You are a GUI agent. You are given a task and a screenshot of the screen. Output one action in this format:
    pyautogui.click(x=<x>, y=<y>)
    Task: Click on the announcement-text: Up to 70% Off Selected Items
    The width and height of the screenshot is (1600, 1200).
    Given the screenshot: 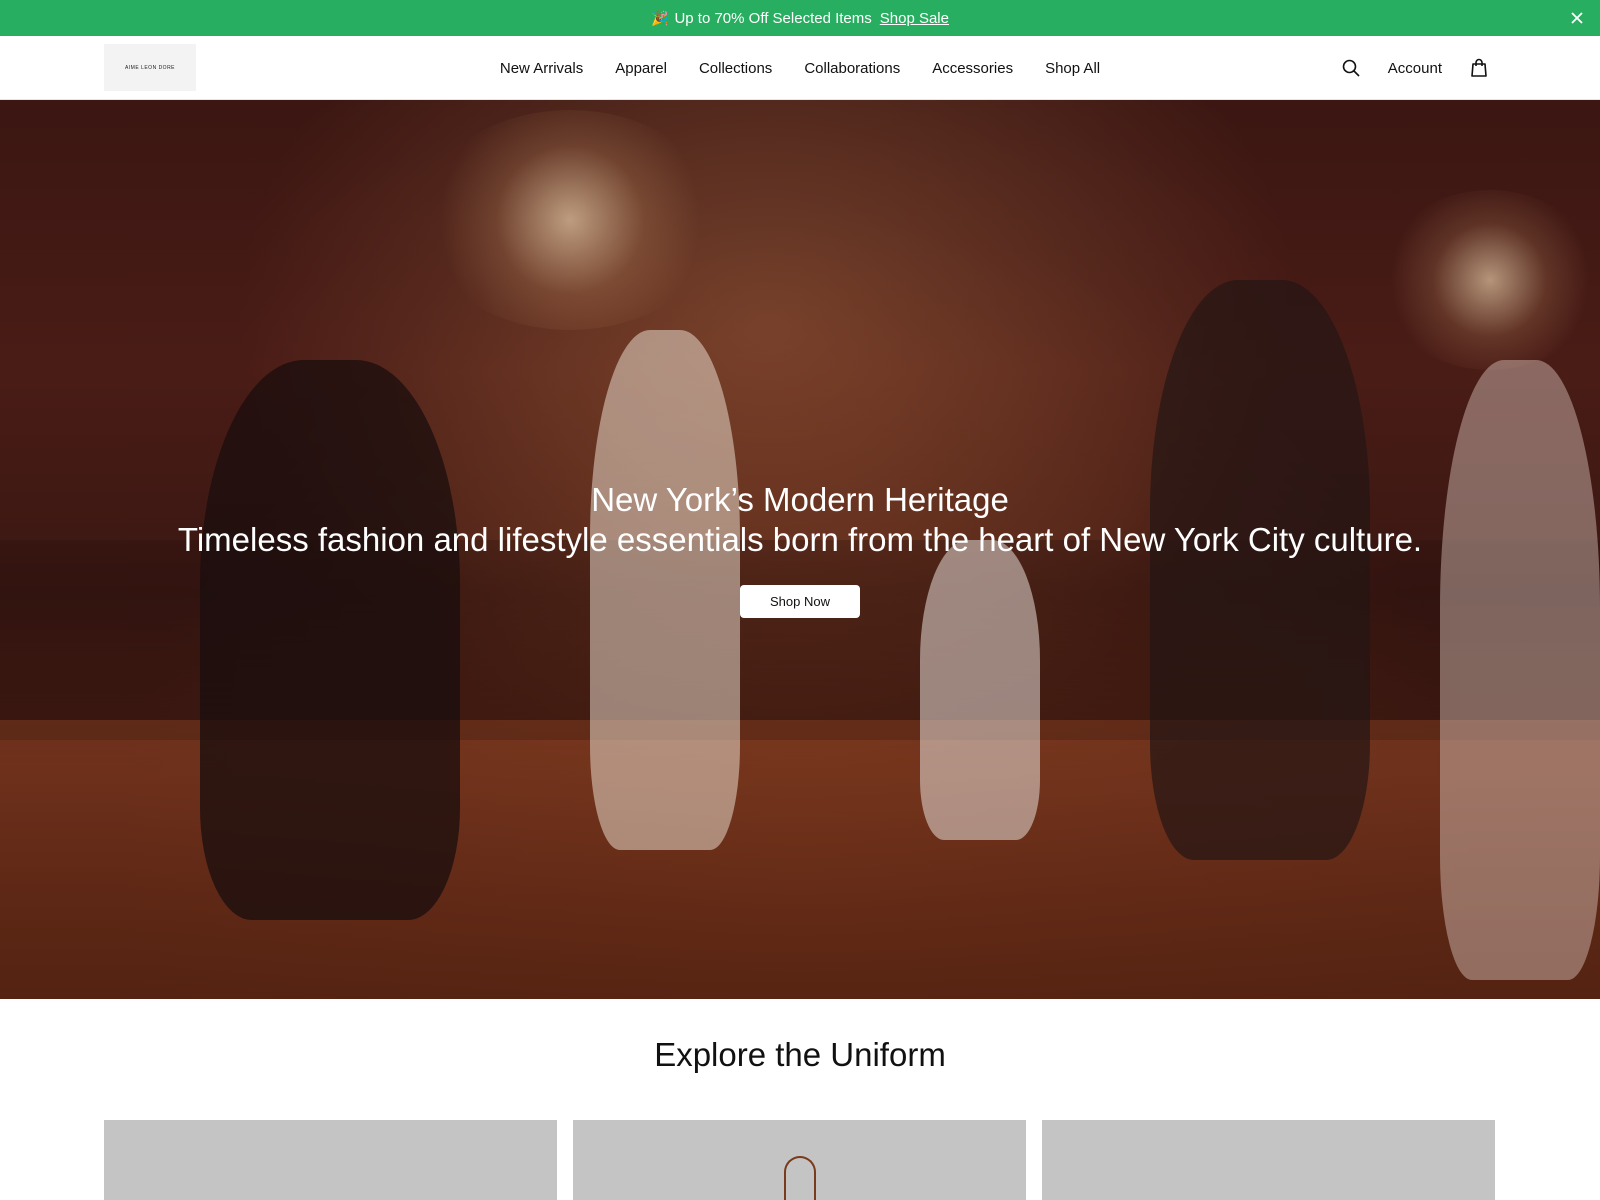 What is the action you would take?
    pyautogui.click(x=773, y=18)
    